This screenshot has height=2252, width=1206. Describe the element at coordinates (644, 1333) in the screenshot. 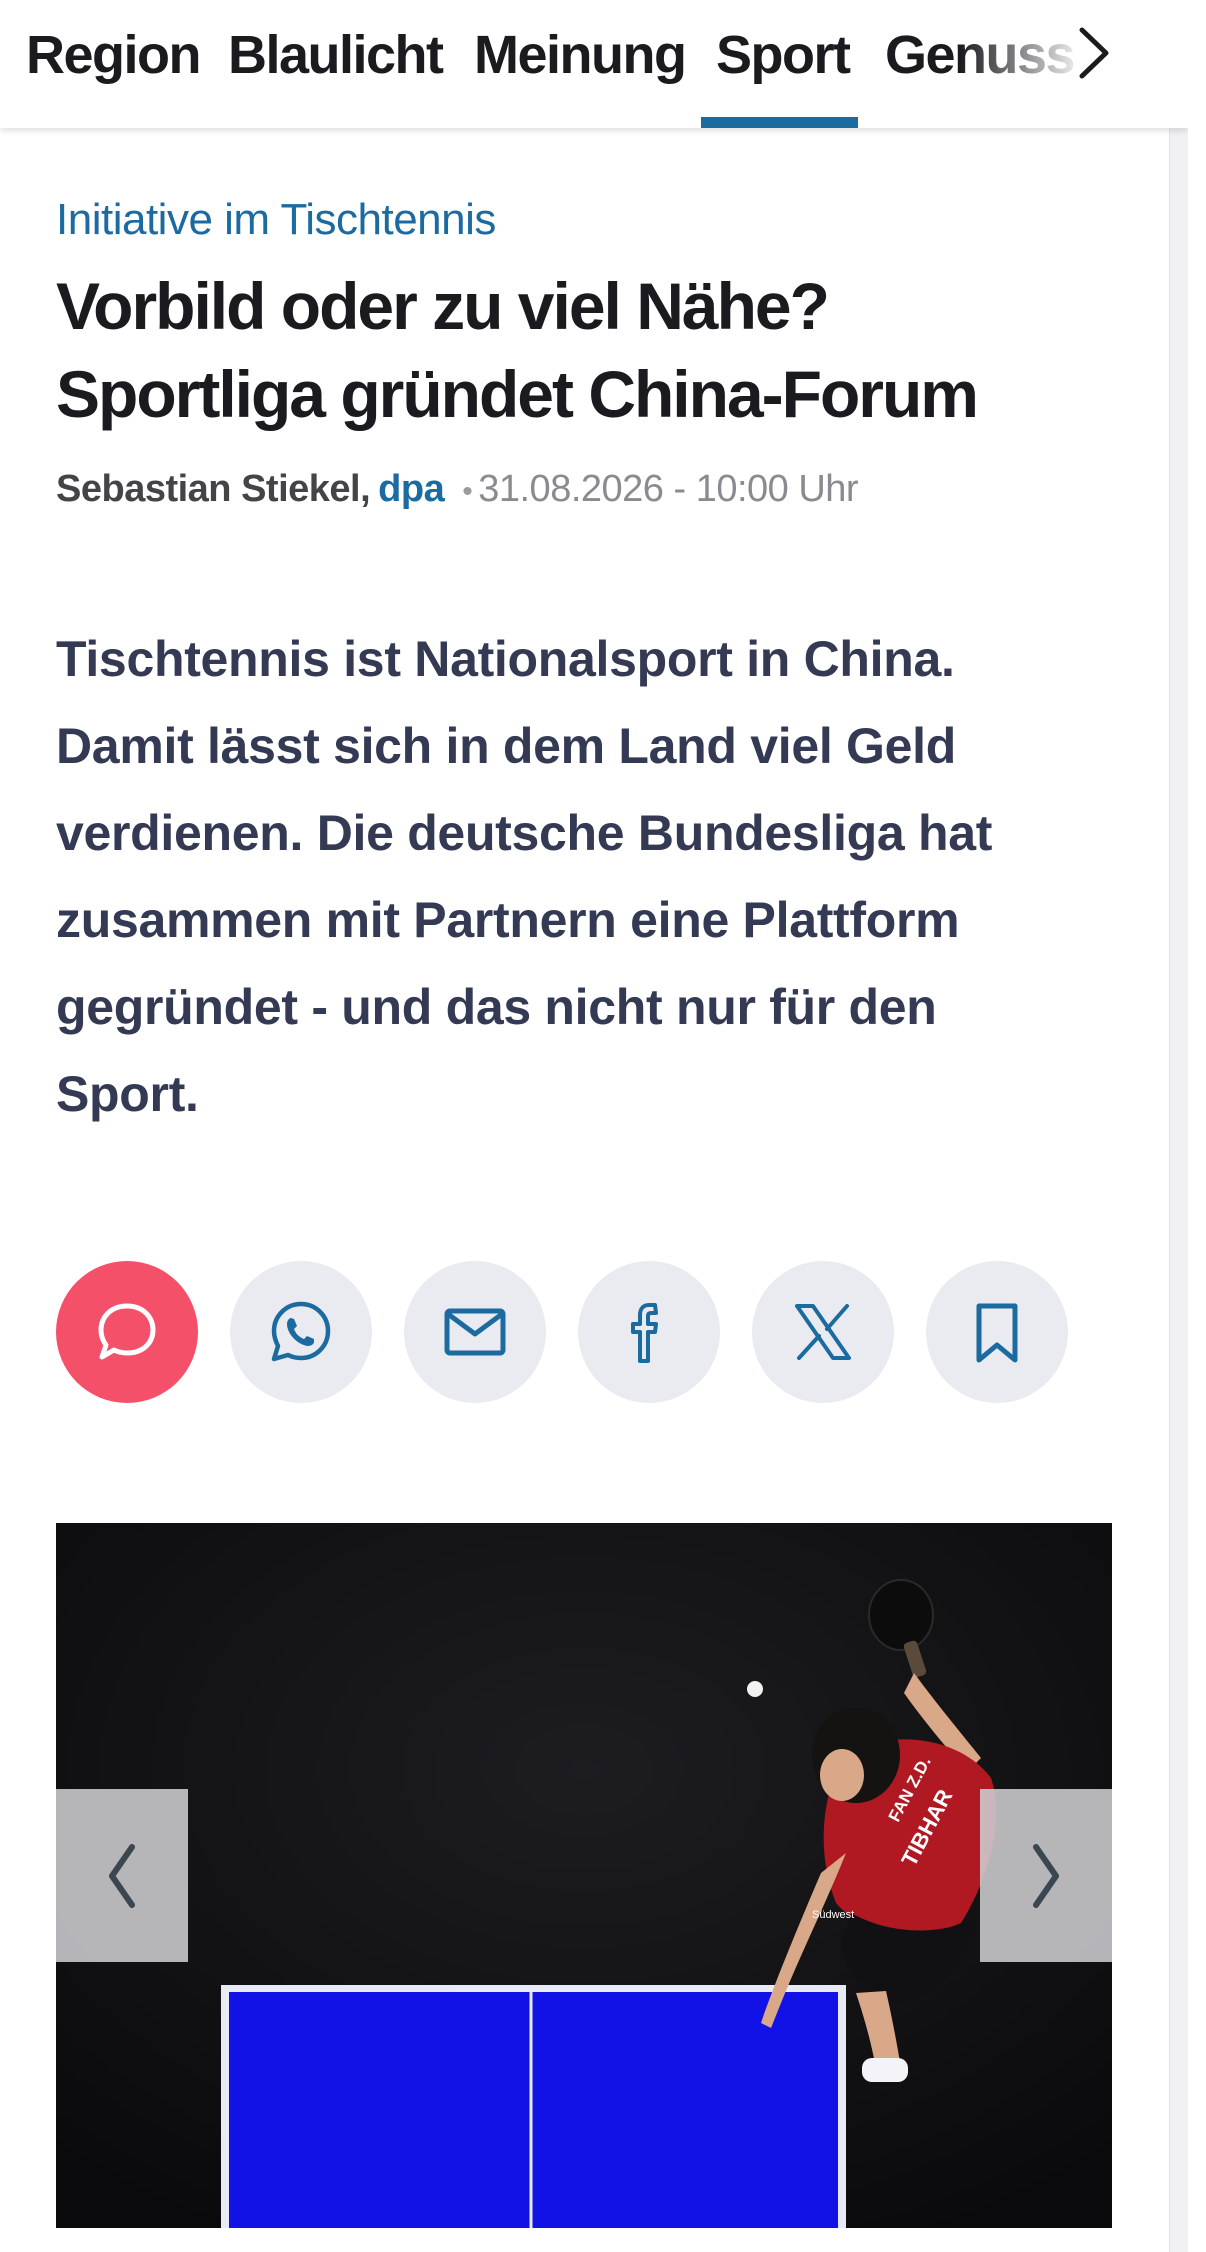

I see `facebook-icon` at that location.